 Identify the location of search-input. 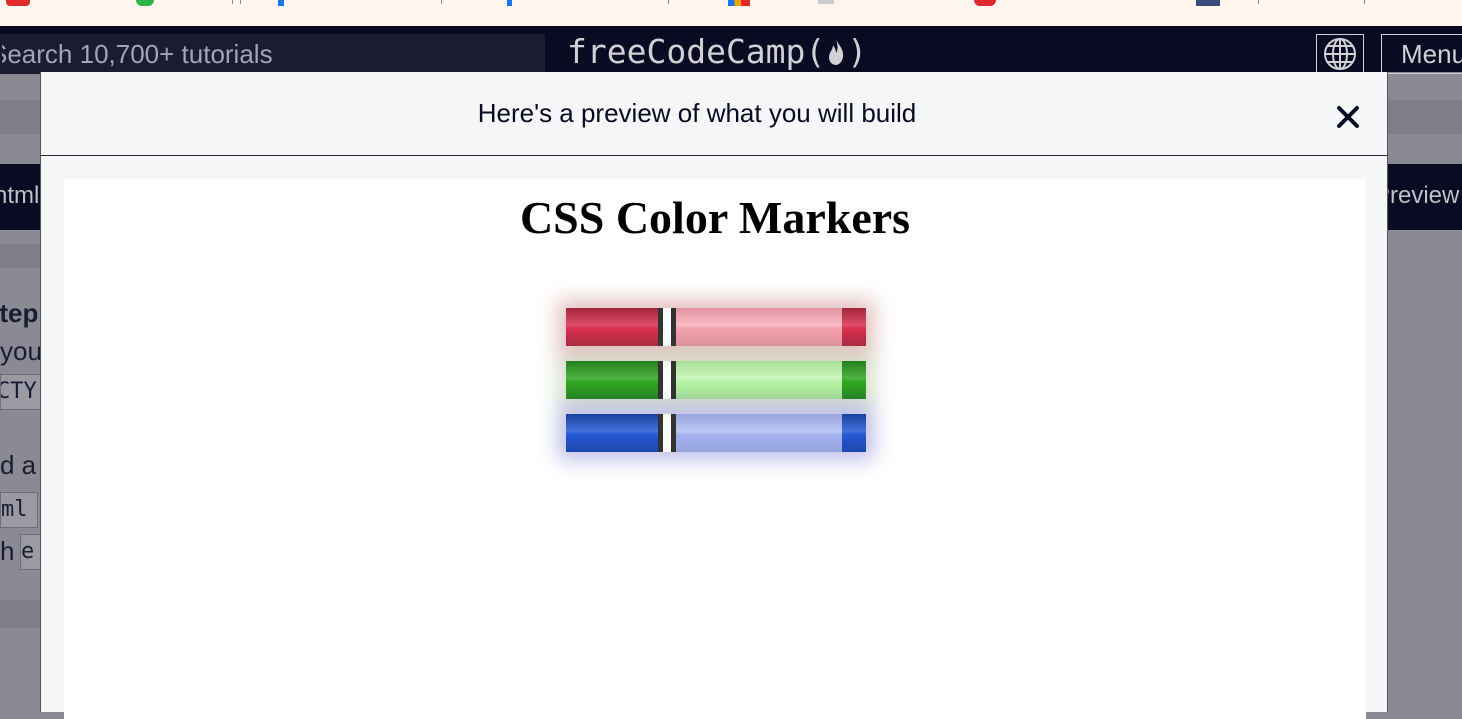
(272, 54).